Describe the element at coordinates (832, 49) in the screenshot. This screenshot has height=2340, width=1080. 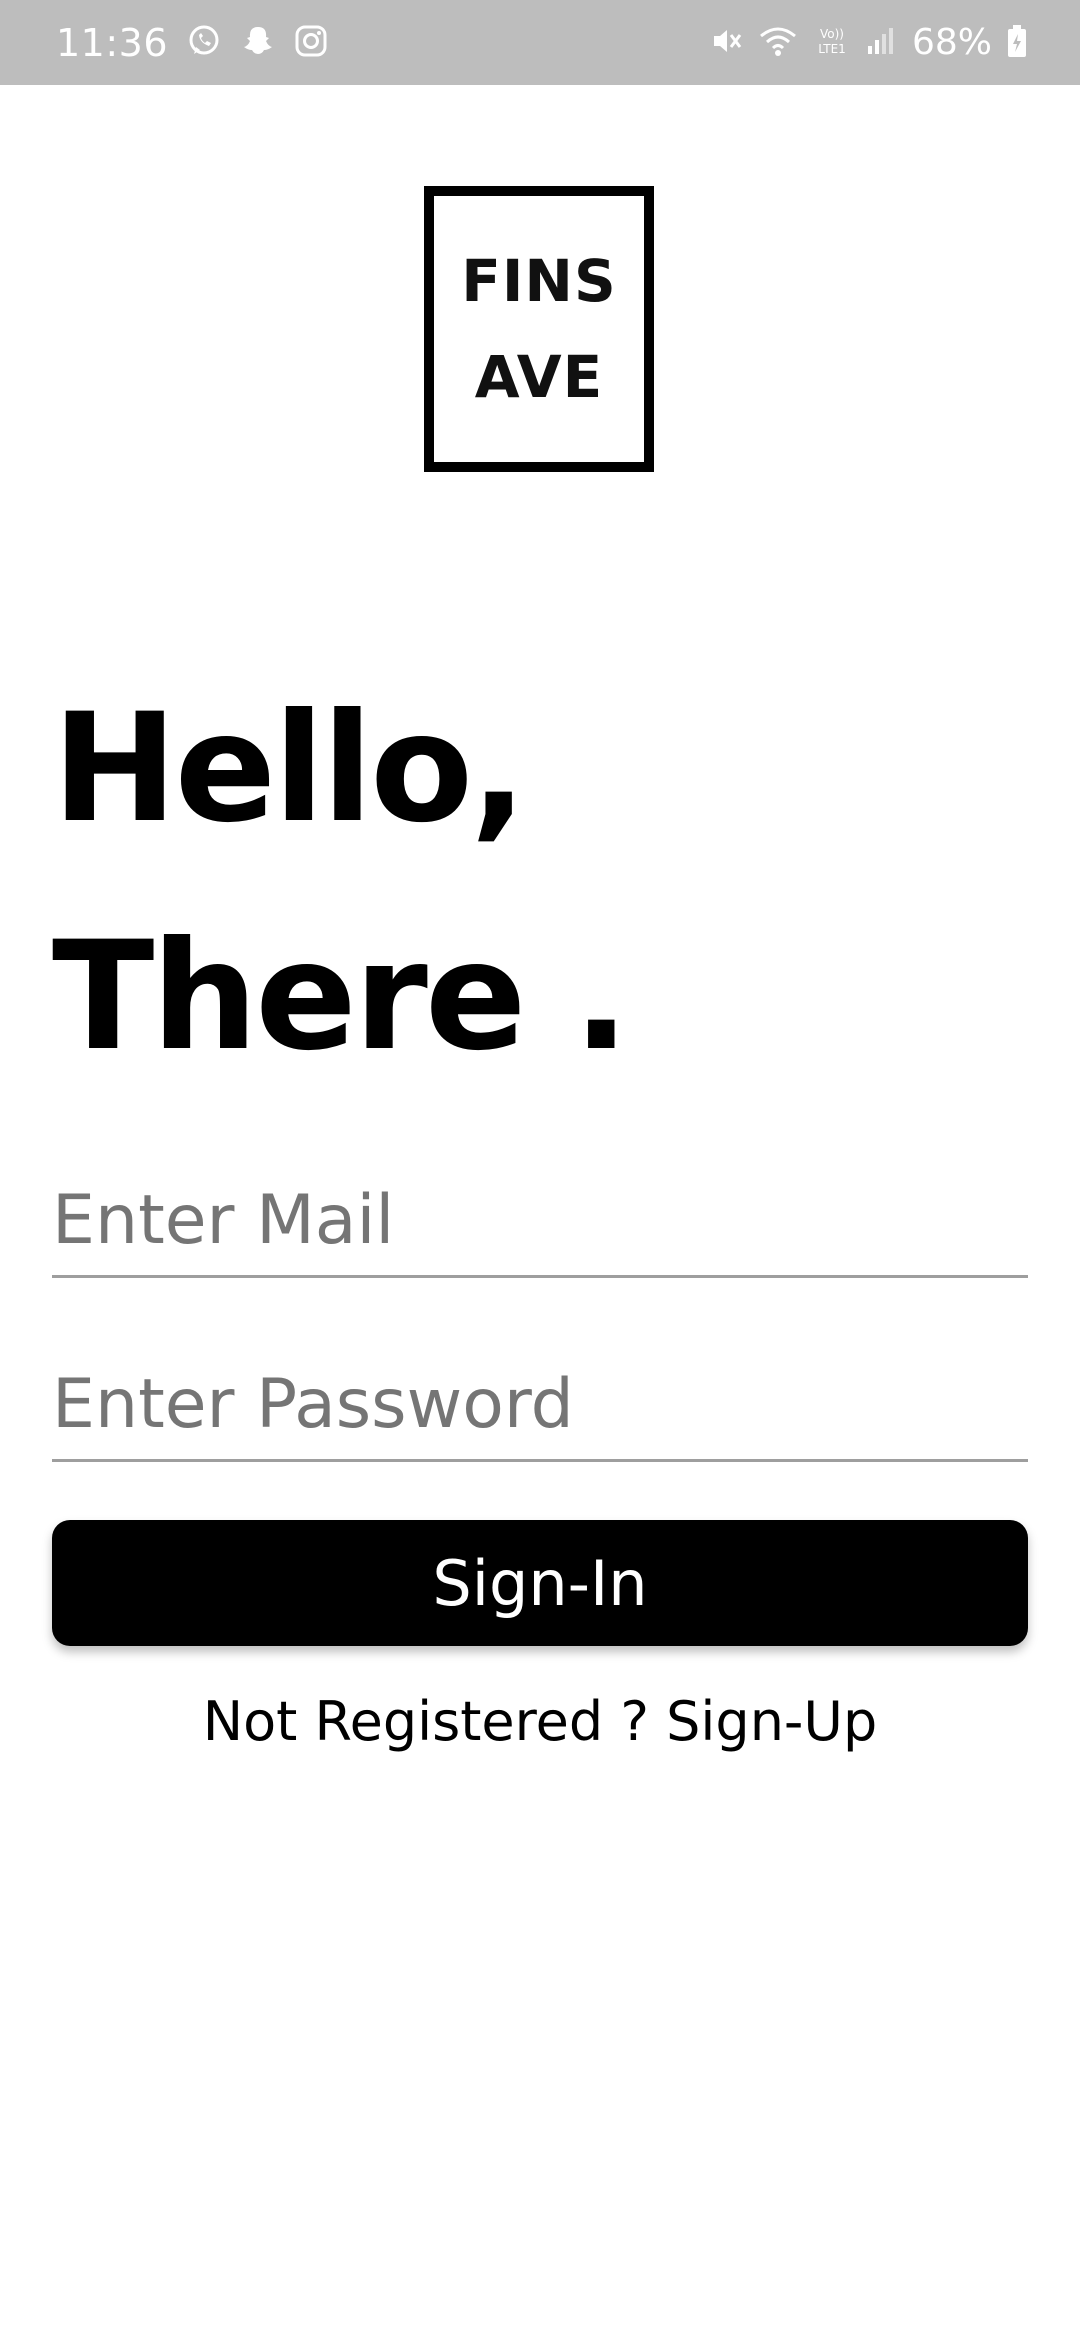
I see `svg-text: LTE1` at that location.